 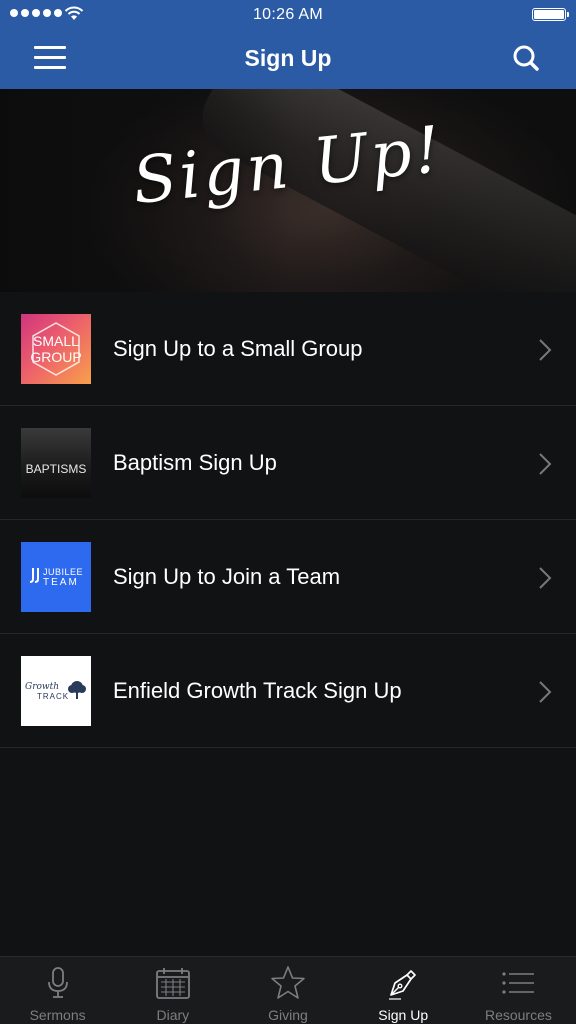 I want to click on tab-diary: Diary, so click(x=172, y=990).